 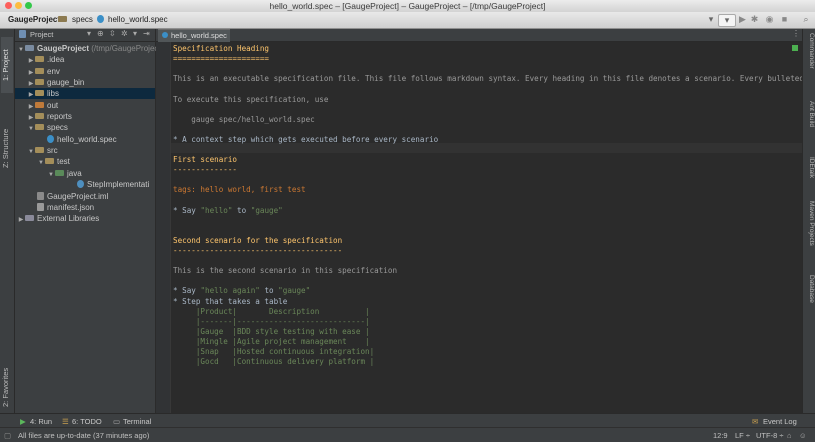 I want to click on tab-maven-projects: Maven Projects, so click(x=809, y=230).